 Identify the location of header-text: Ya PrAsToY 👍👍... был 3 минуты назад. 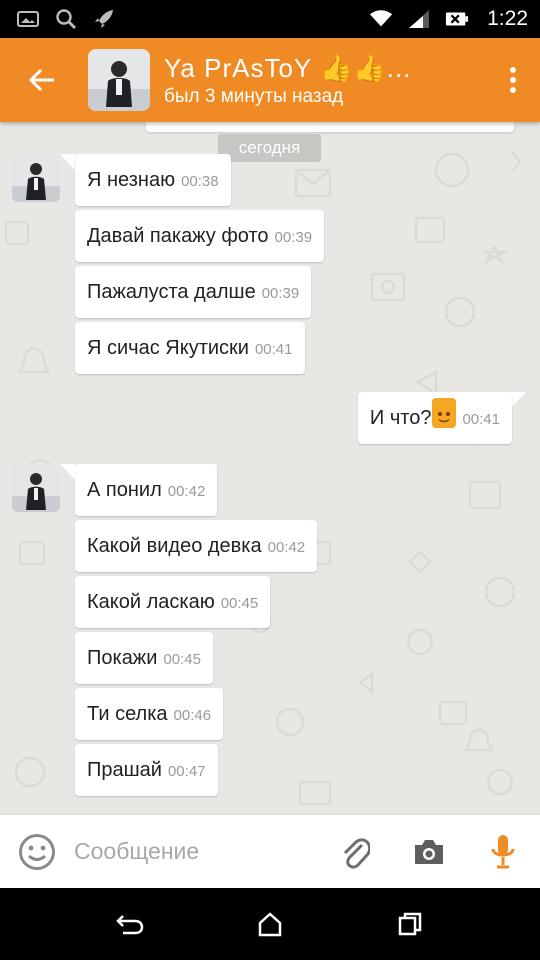
(325, 80).